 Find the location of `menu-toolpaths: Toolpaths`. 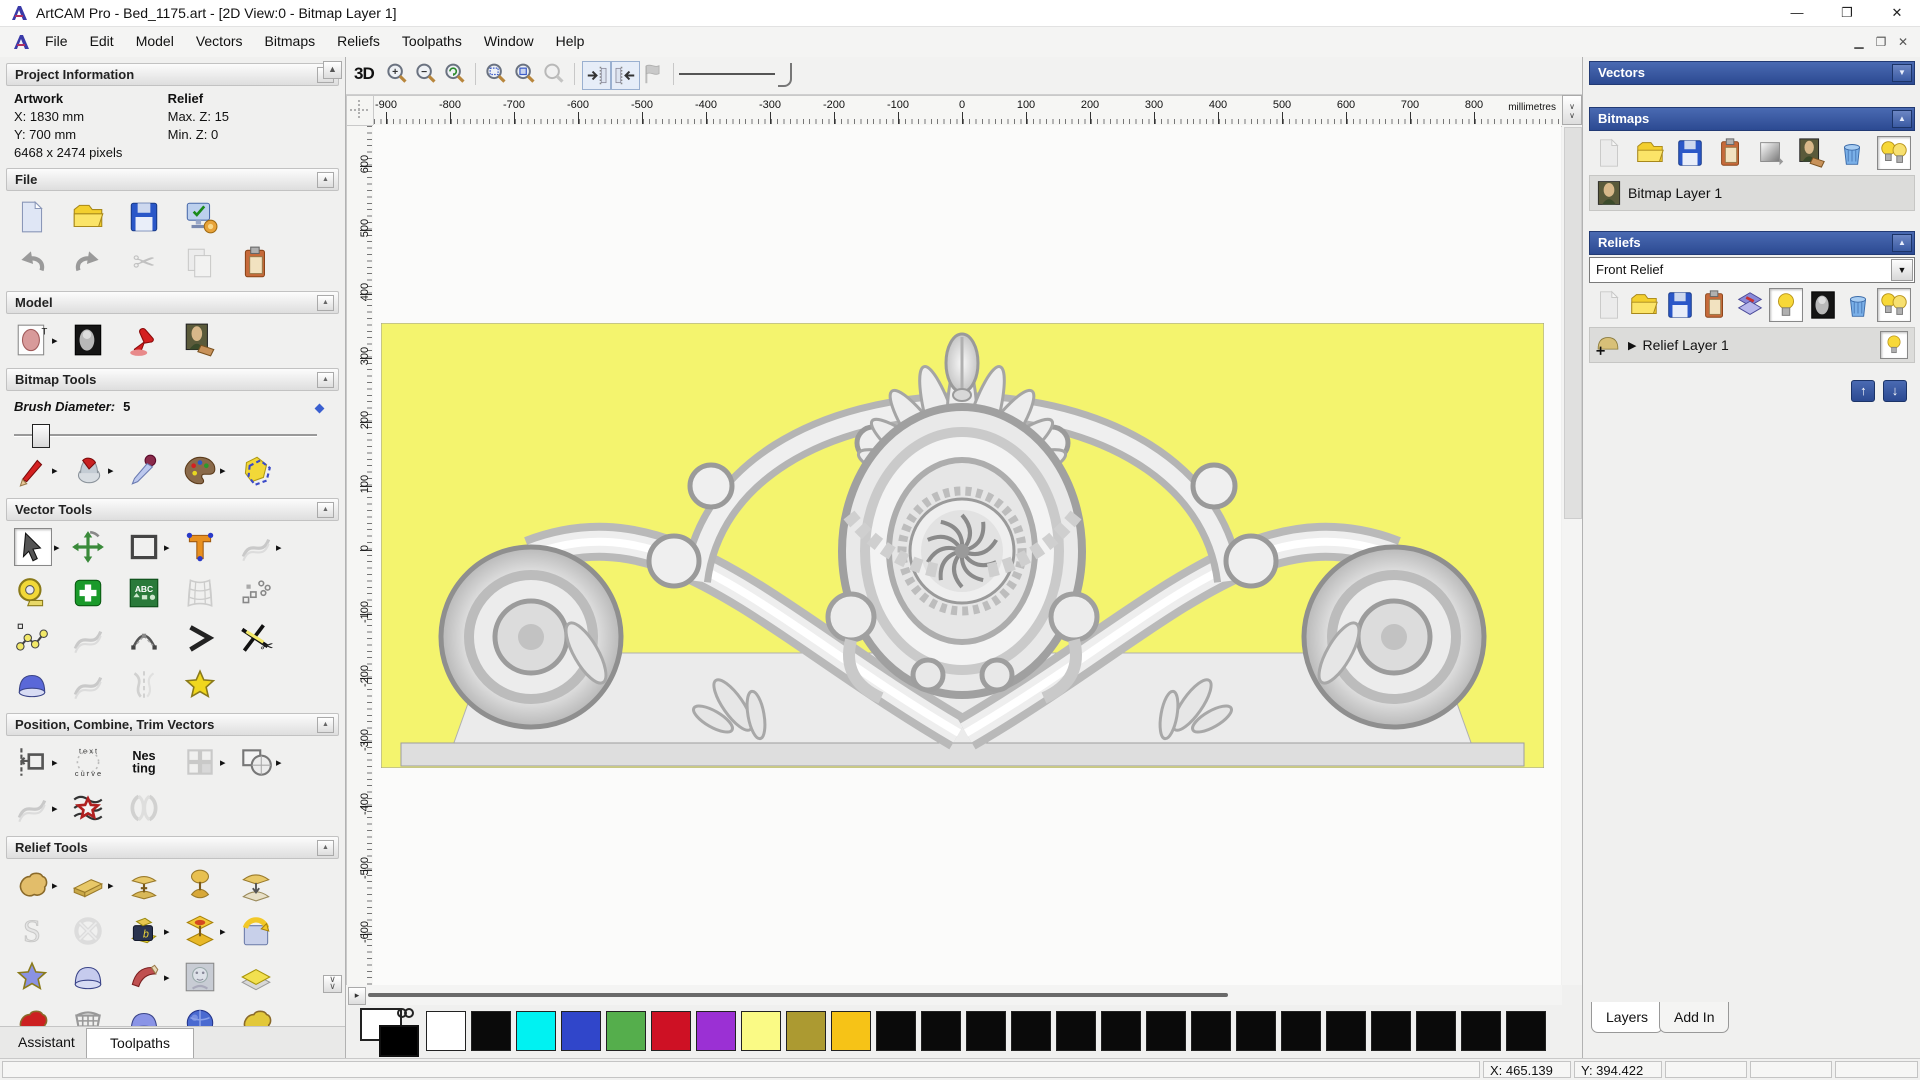

menu-toolpaths: Toolpaths is located at coordinates (432, 42).